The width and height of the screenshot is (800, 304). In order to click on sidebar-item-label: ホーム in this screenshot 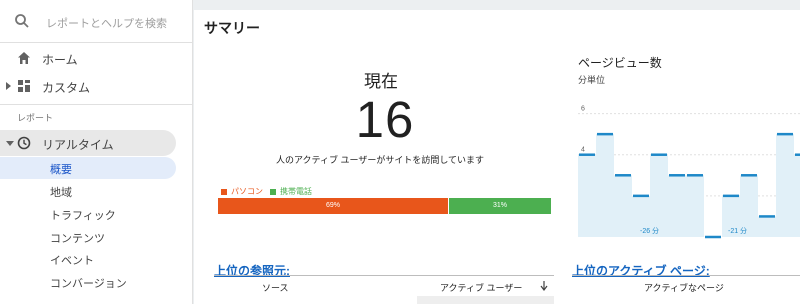, I will do `click(60, 60)`.